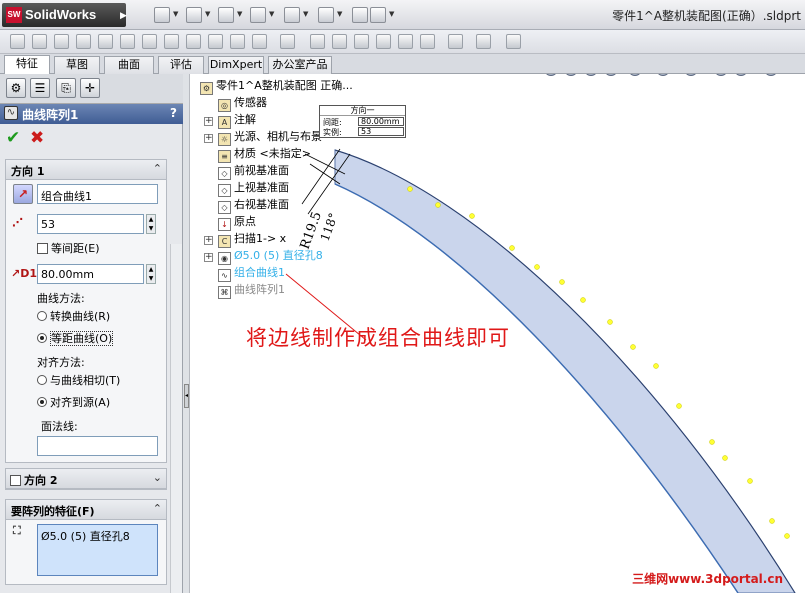  I want to click on draft-icon, so click(361, 41).